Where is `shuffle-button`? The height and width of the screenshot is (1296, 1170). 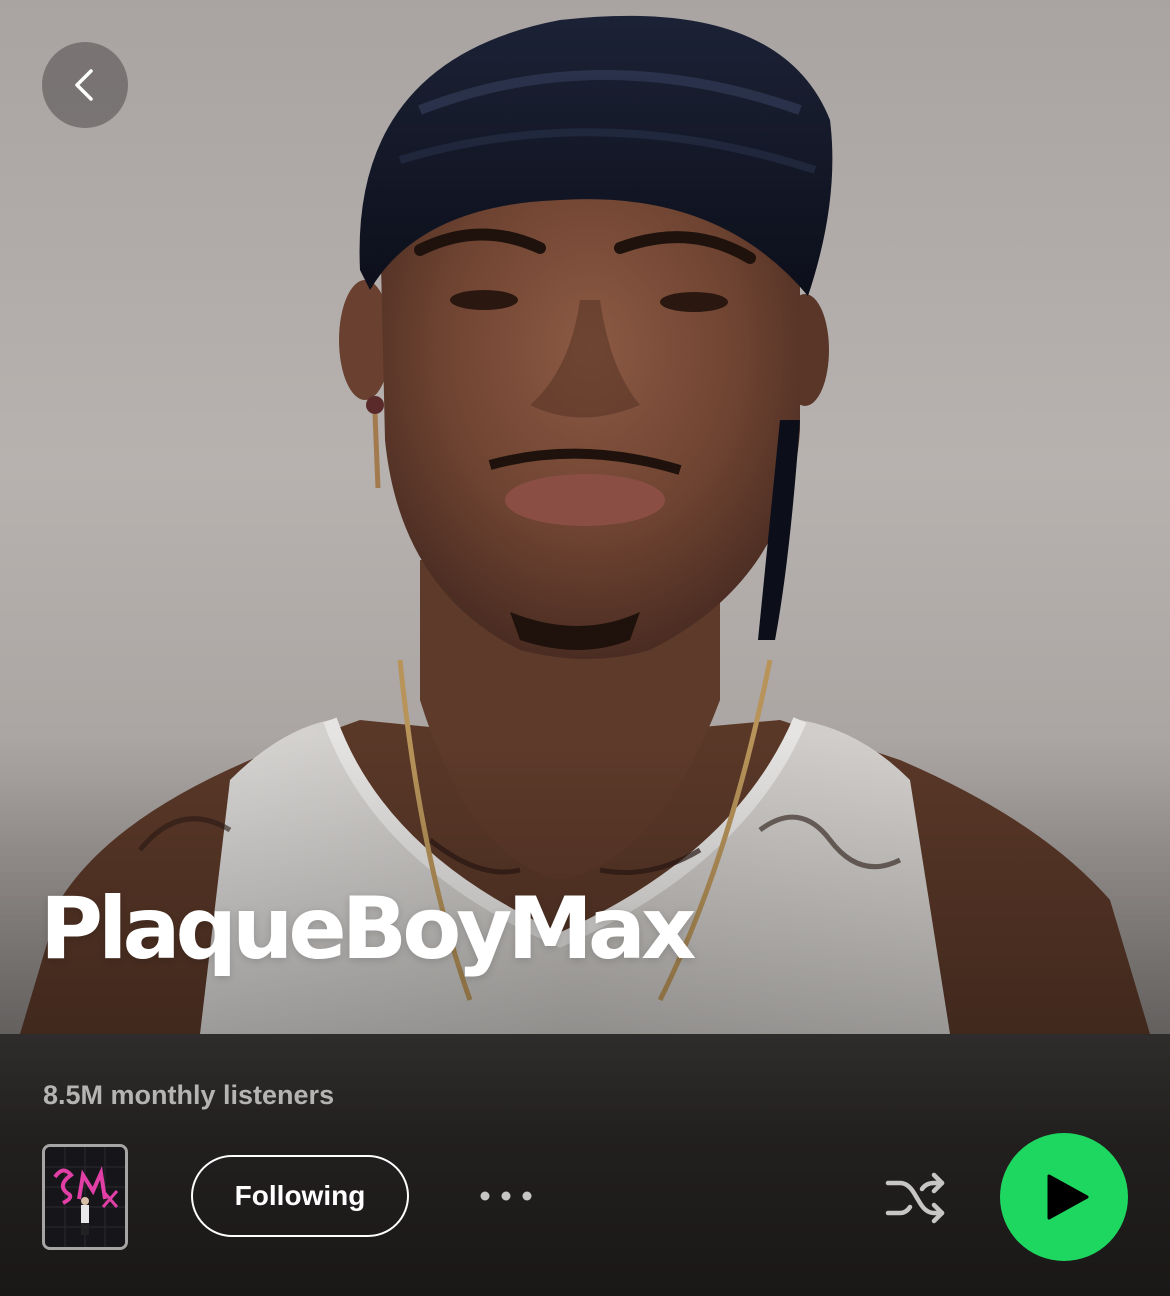 shuffle-button is located at coordinates (916, 1198).